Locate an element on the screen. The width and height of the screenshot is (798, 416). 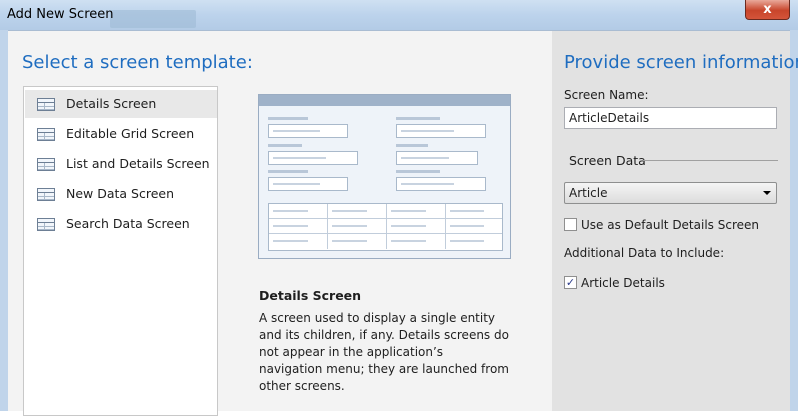
article-details-checkbox: ✓ is located at coordinates (570, 282).